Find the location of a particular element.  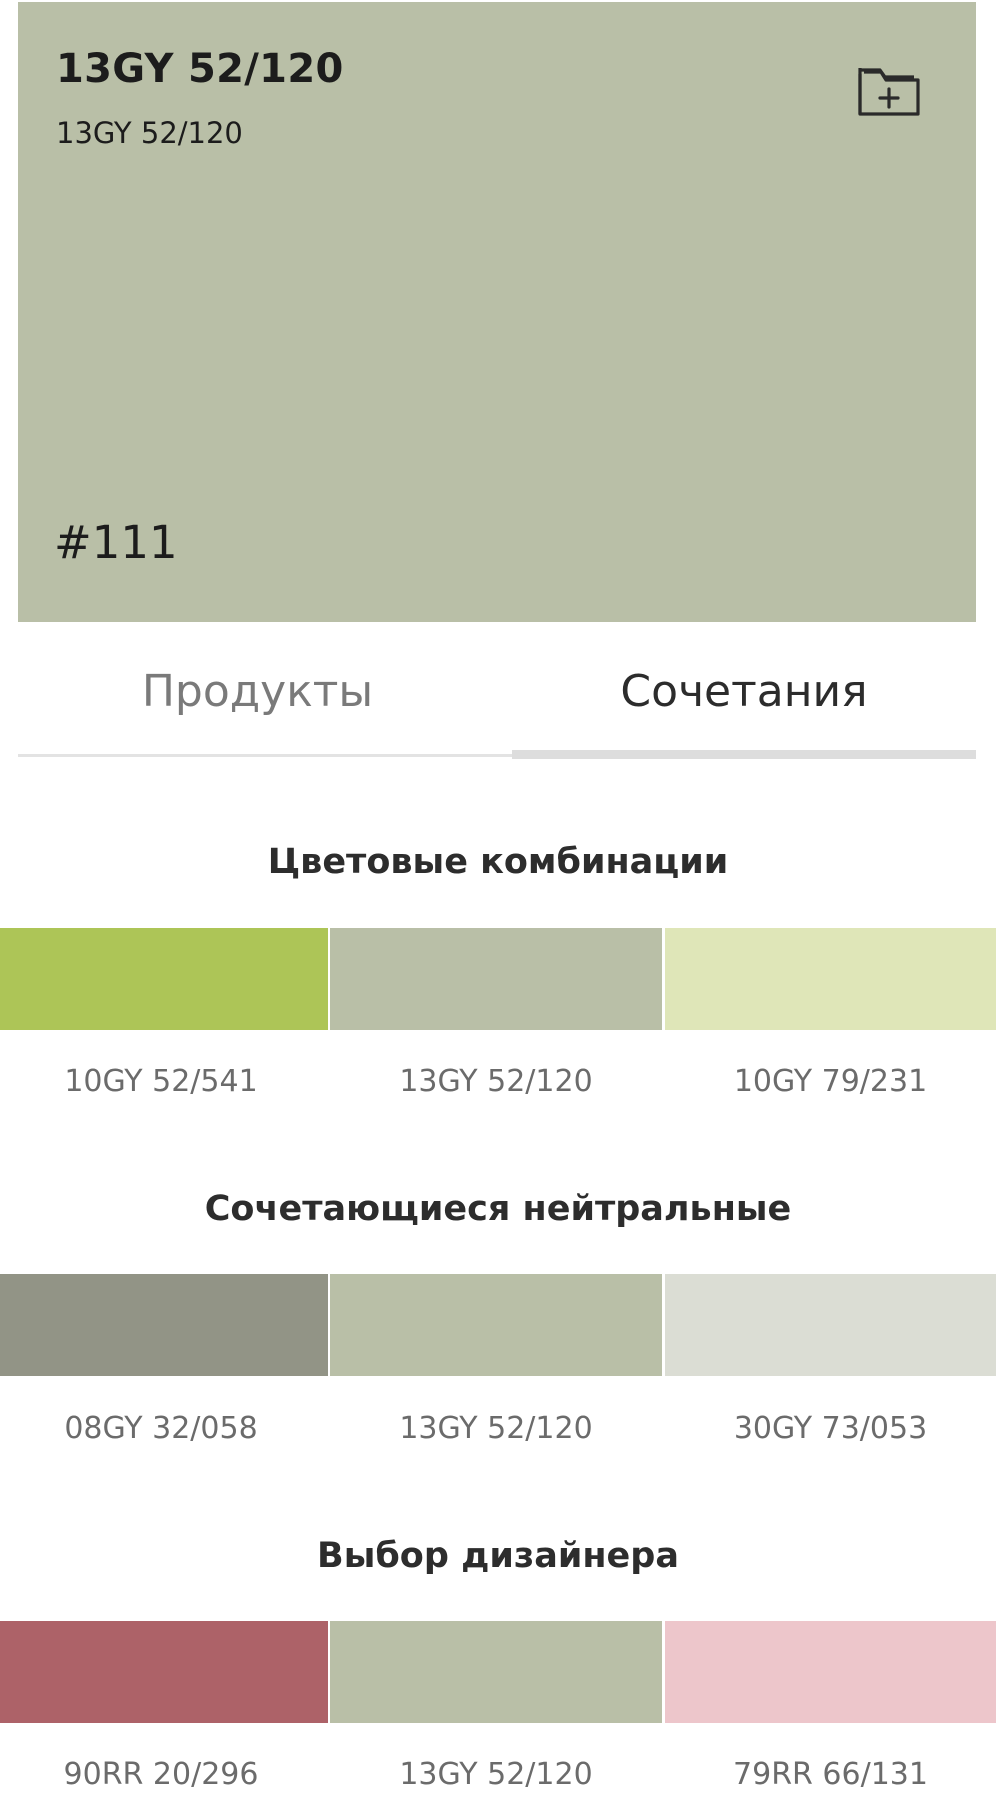

swatch-label: 79RR 66/131 is located at coordinates (830, 1774).